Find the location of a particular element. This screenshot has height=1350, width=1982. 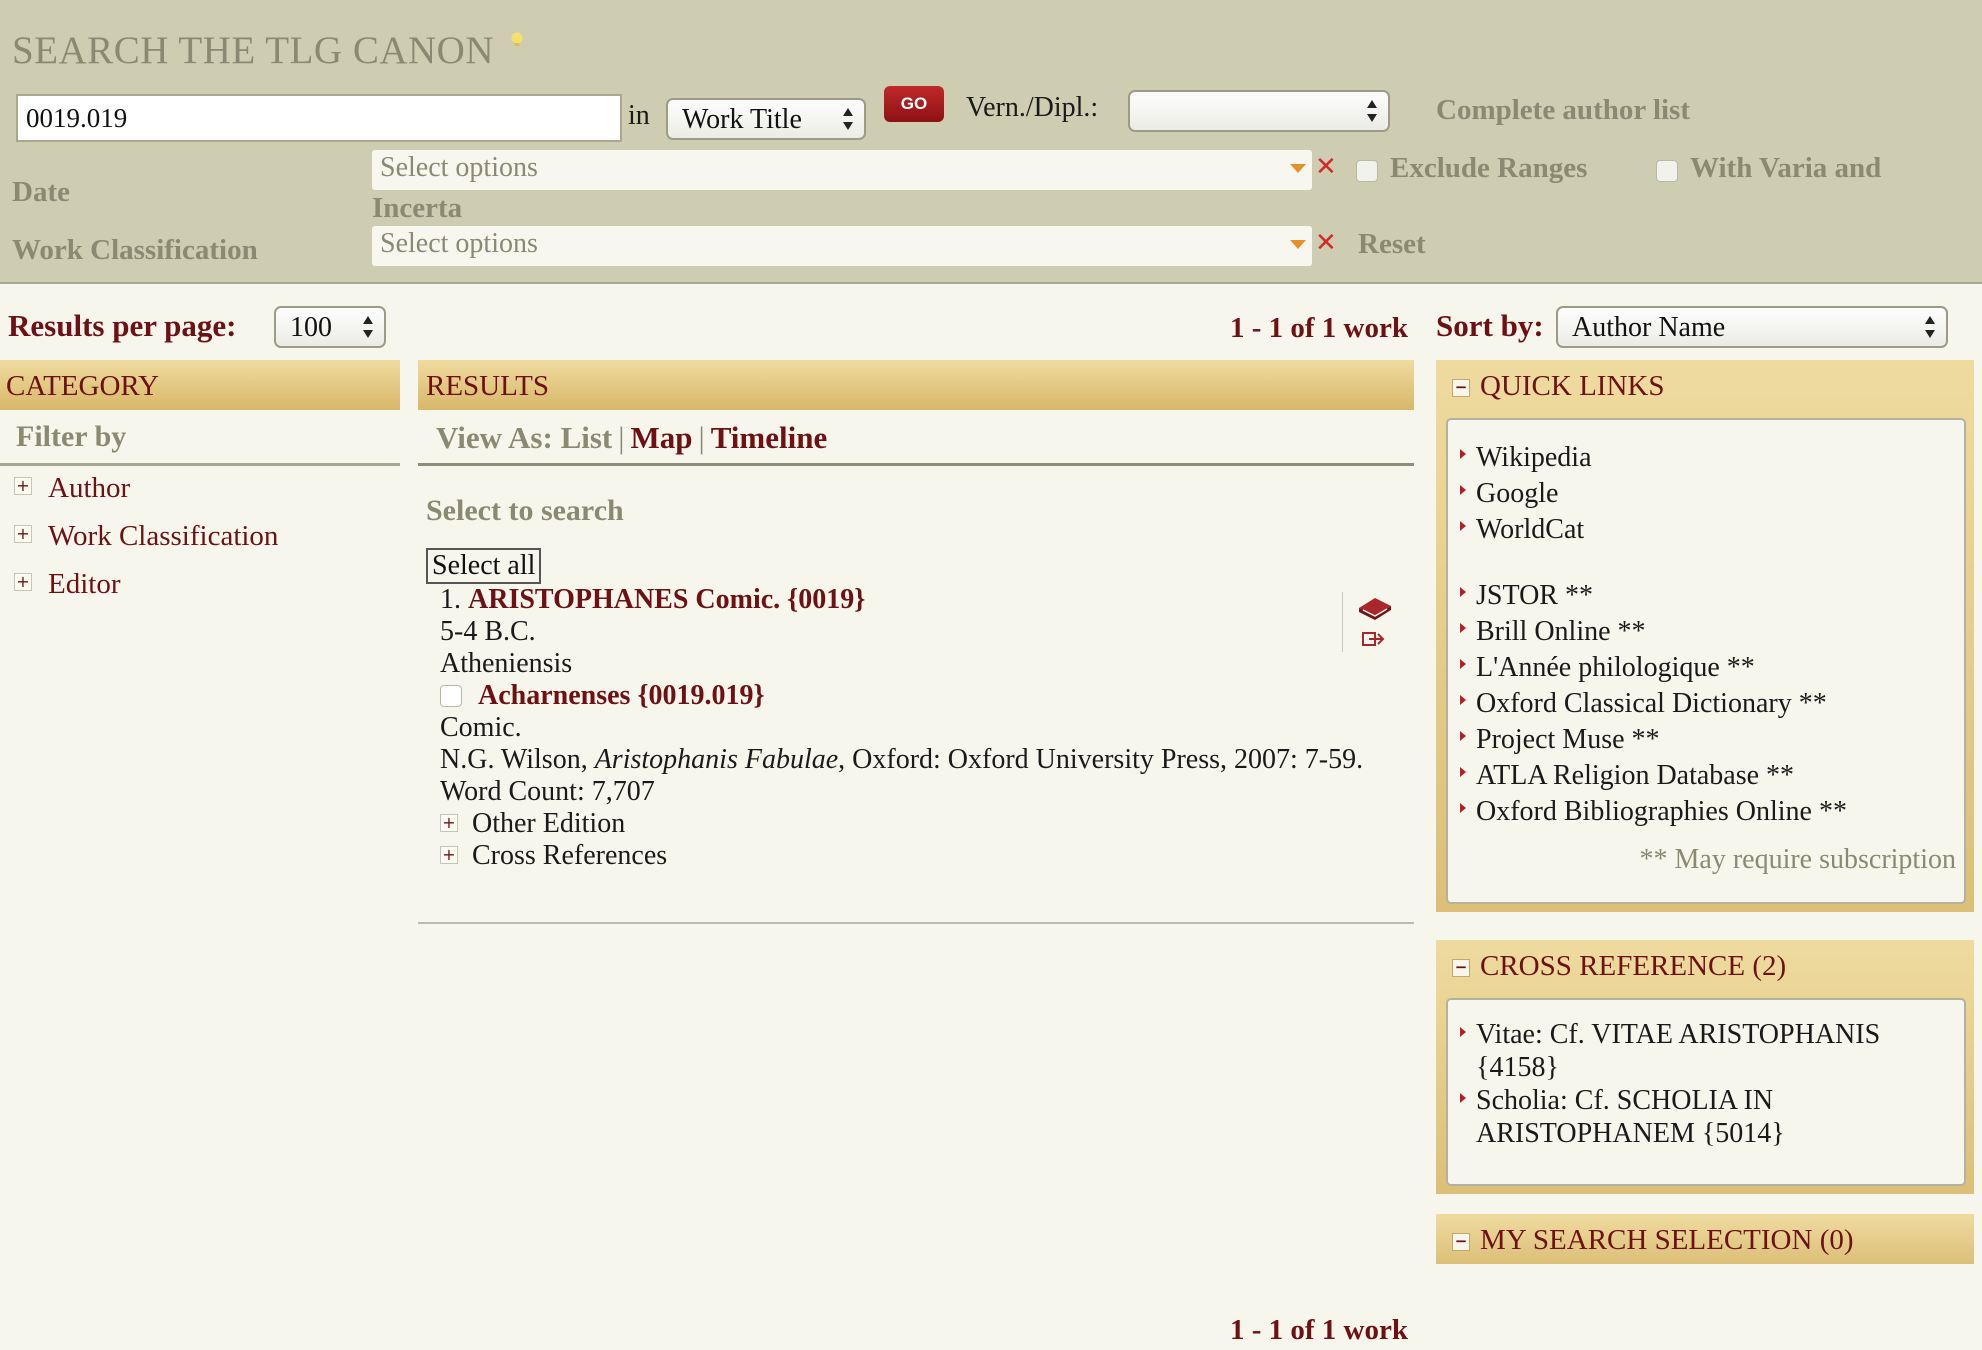

result-genre: Comic. is located at coordinates (481, 727).